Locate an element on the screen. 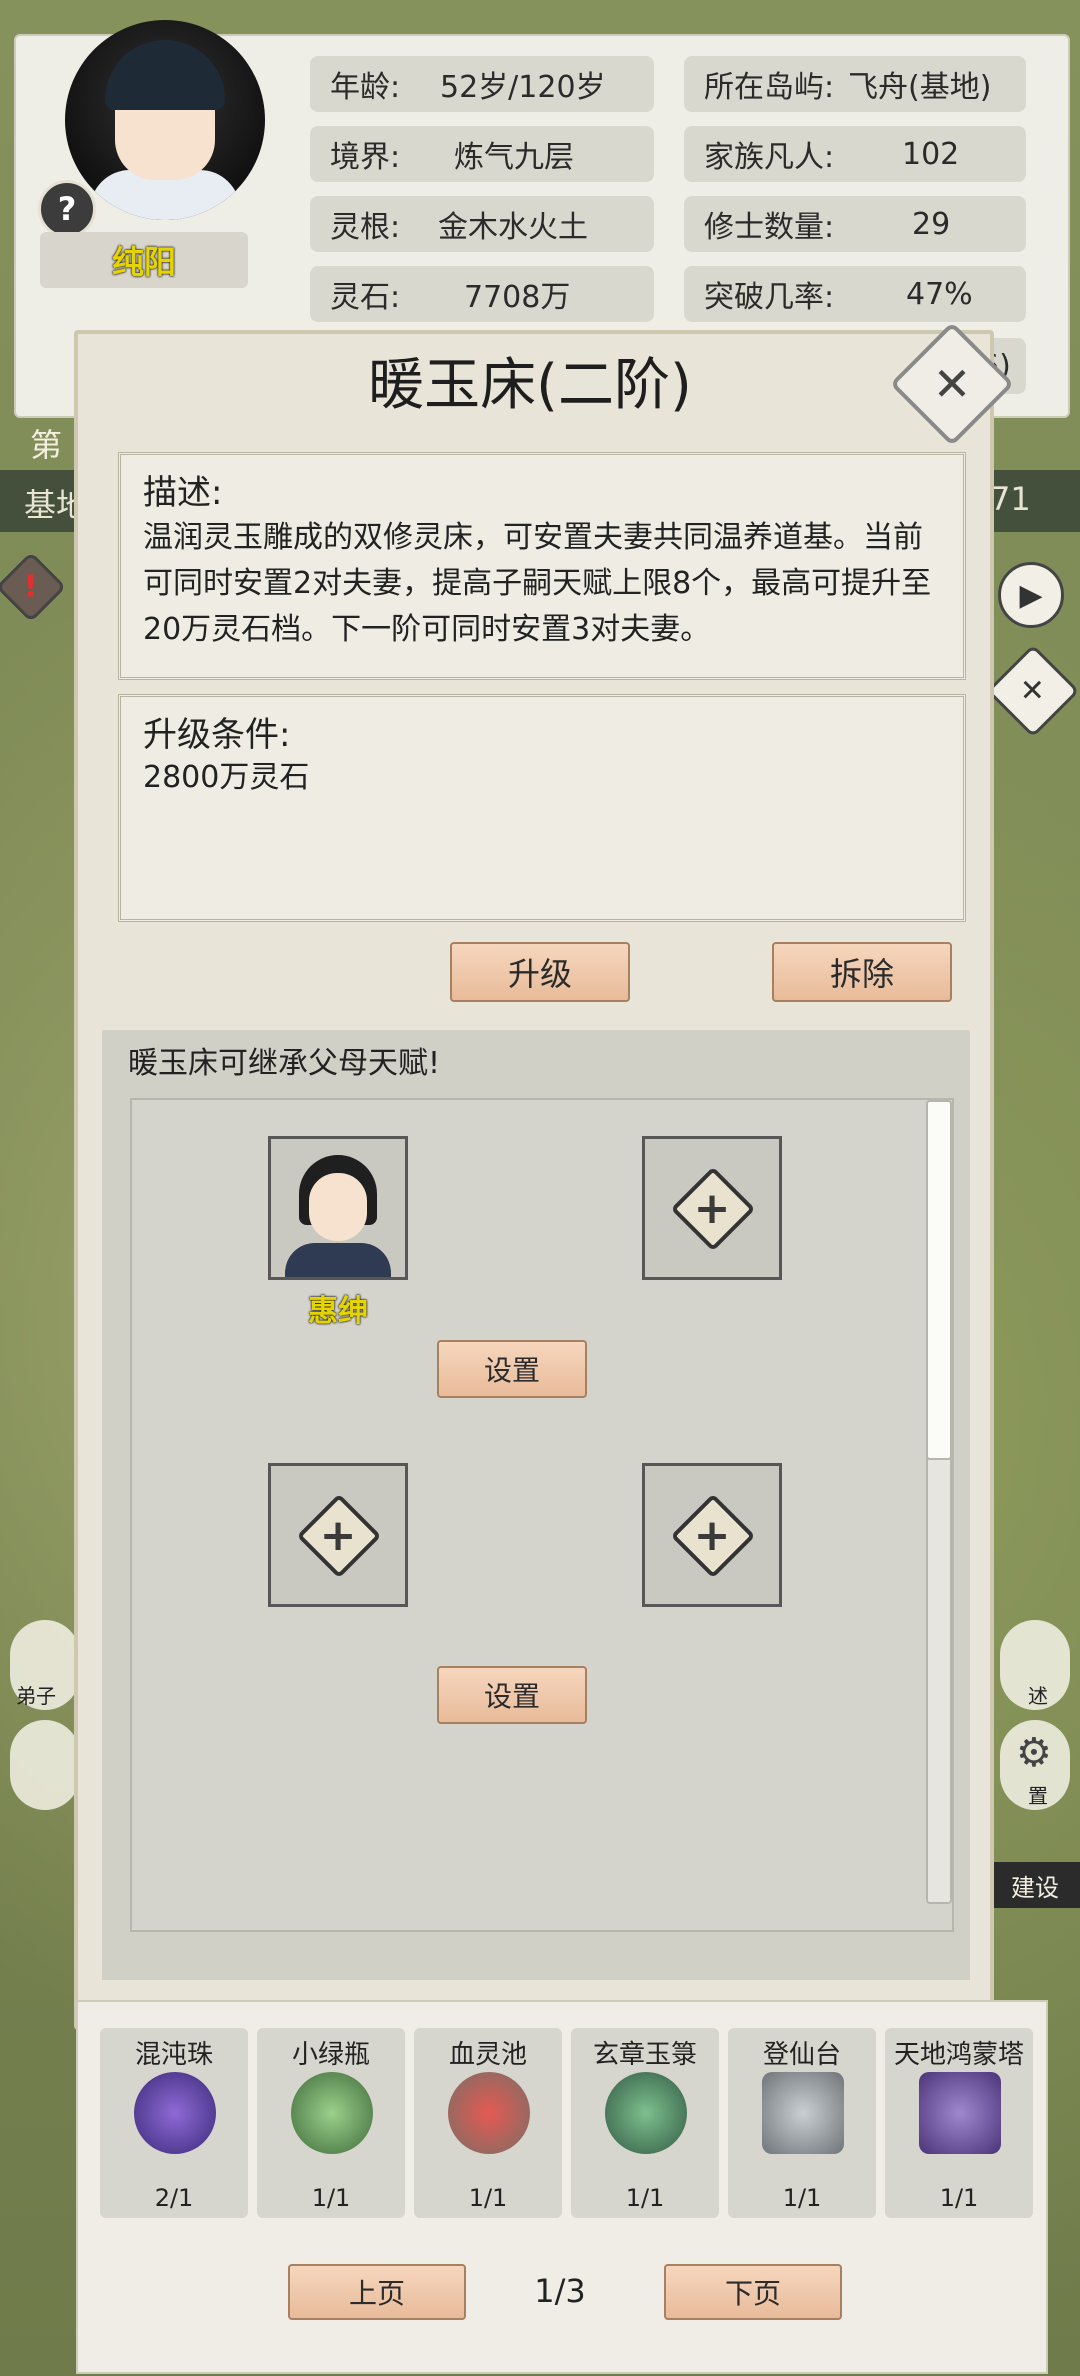 The width and height of the screenshot is (1080, 2376). side-left-text: 第 is located at coordinates (46, 445).